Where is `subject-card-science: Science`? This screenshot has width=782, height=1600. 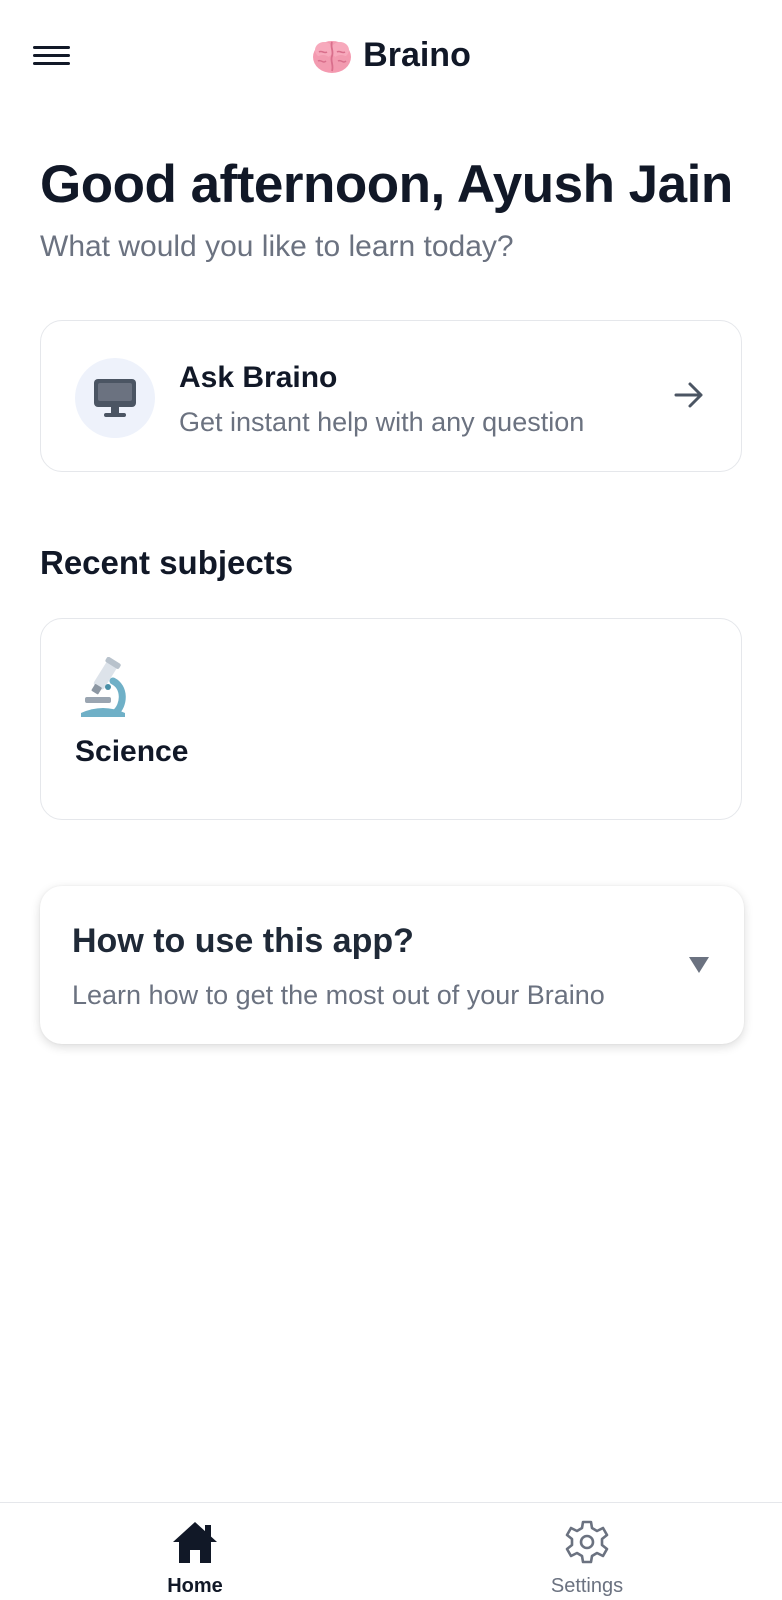
subject-card-science: Science is located at coordinates (391, 719).